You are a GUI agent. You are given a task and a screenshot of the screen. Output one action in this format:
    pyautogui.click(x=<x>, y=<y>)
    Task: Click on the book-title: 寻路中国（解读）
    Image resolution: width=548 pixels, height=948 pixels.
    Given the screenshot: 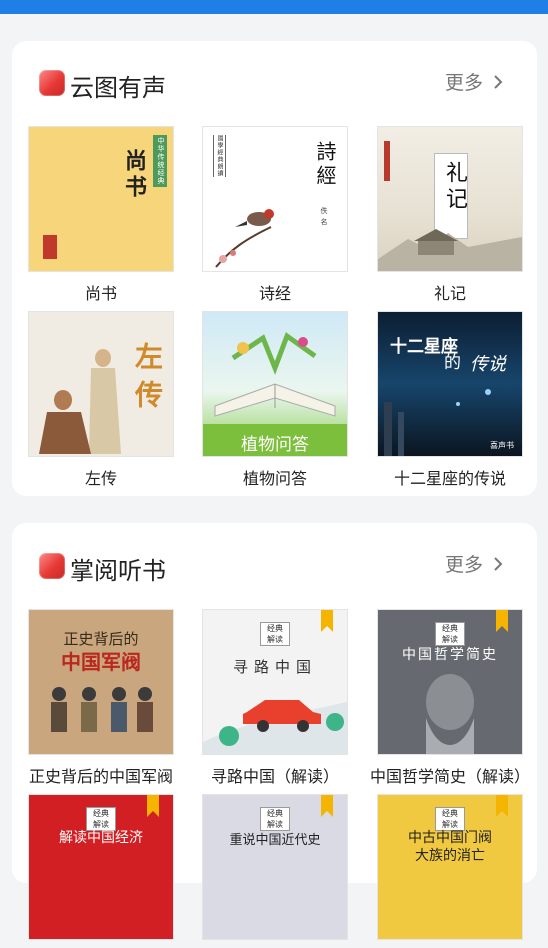 What is the action you would take?
    pyautogui.click(x=274, y=776)
    